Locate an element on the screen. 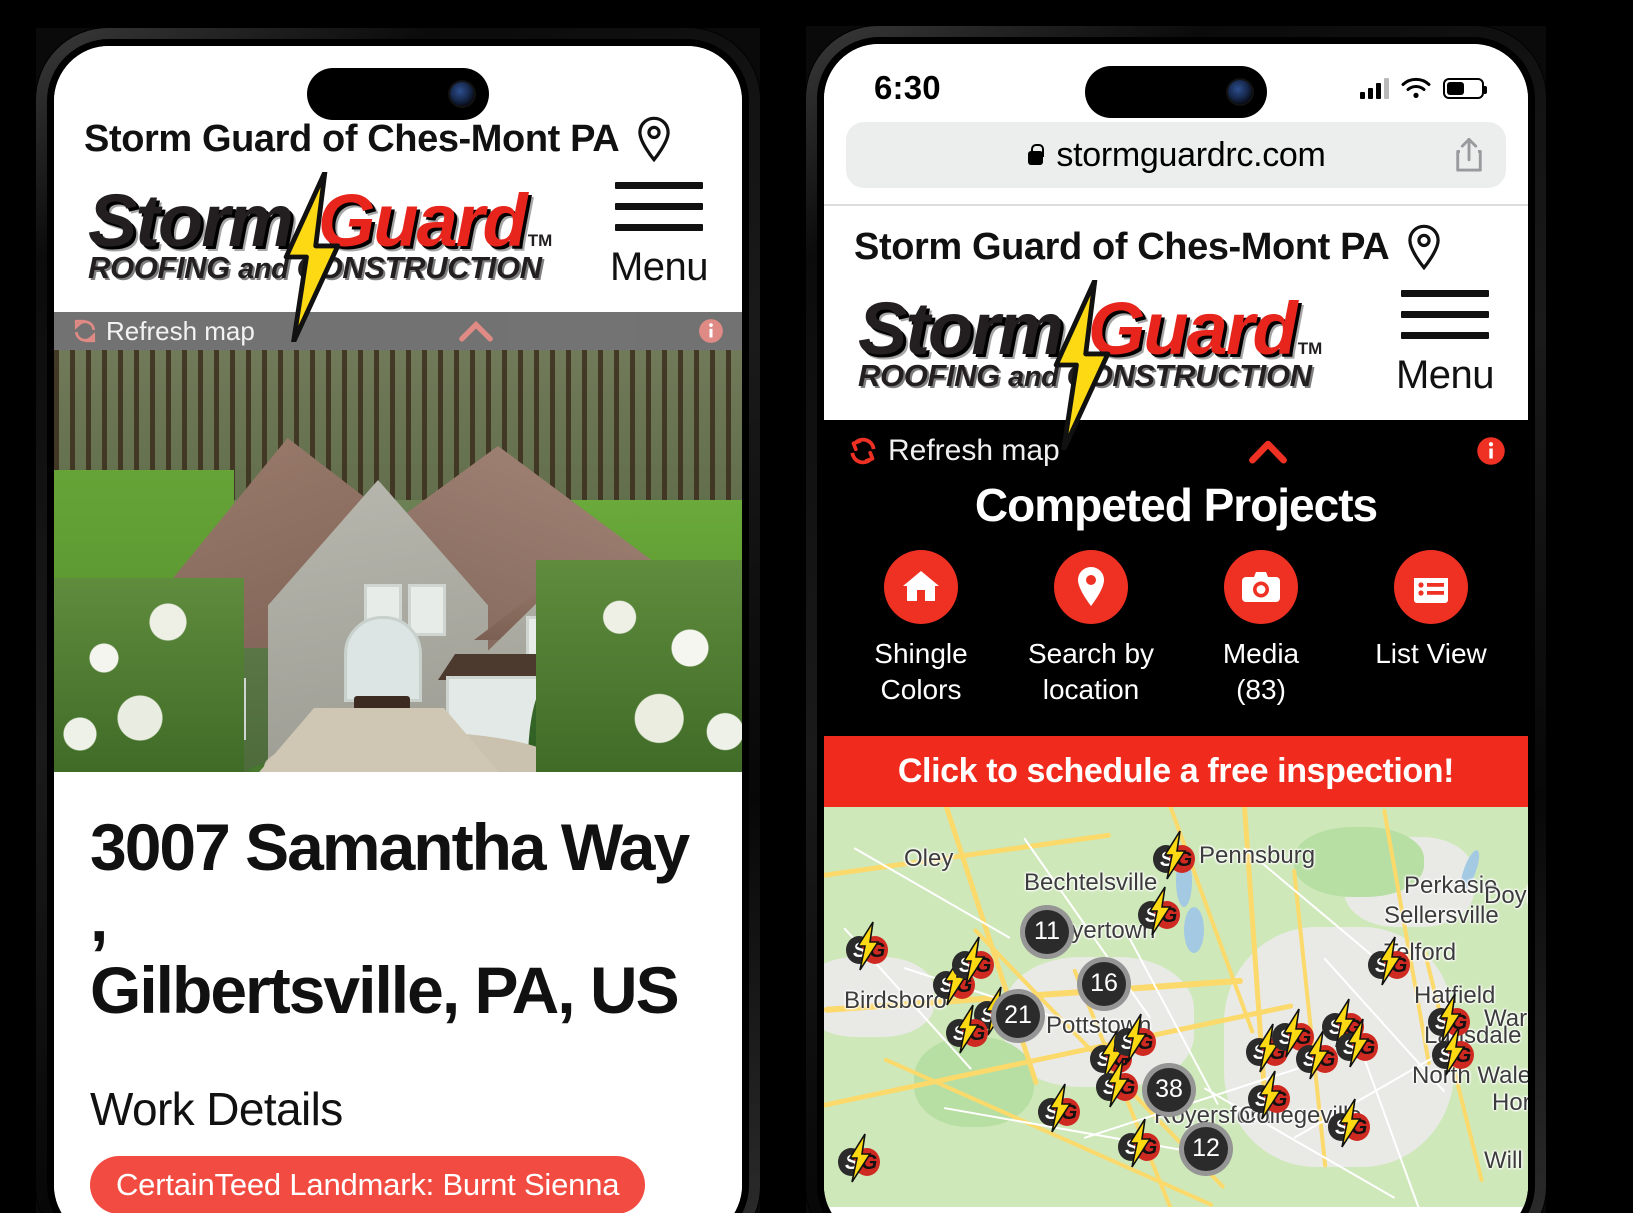  menu-label: Menu is located at coordinates (1445, 375).